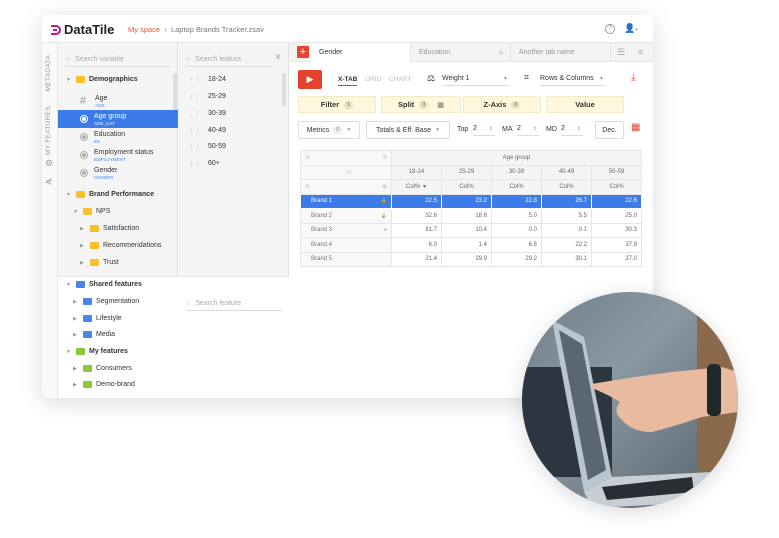 This screenshot has height=538, width=779. I want to click on variable-education: Education ED, so click(118, 137).